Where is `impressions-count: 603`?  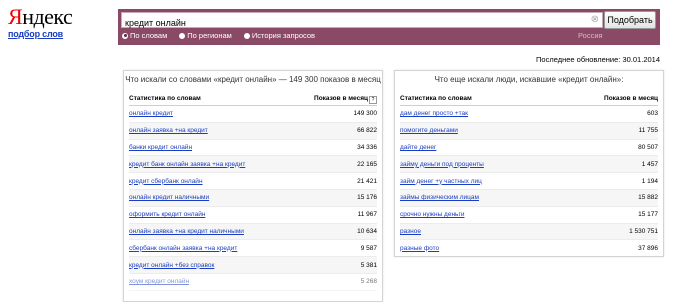
impressions-count: 603 is located at coordinates (652, 114).